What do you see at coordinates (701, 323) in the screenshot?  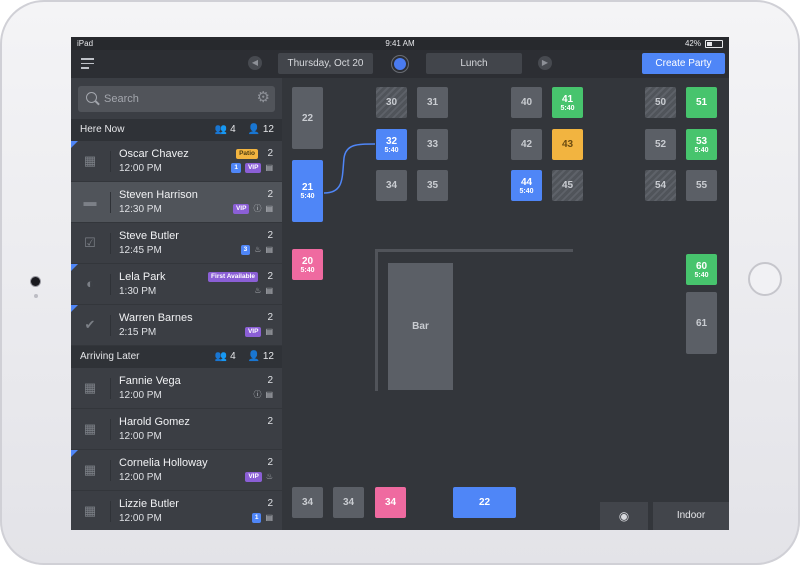 I see `table-61: 61` at bounding box center [701, 323].